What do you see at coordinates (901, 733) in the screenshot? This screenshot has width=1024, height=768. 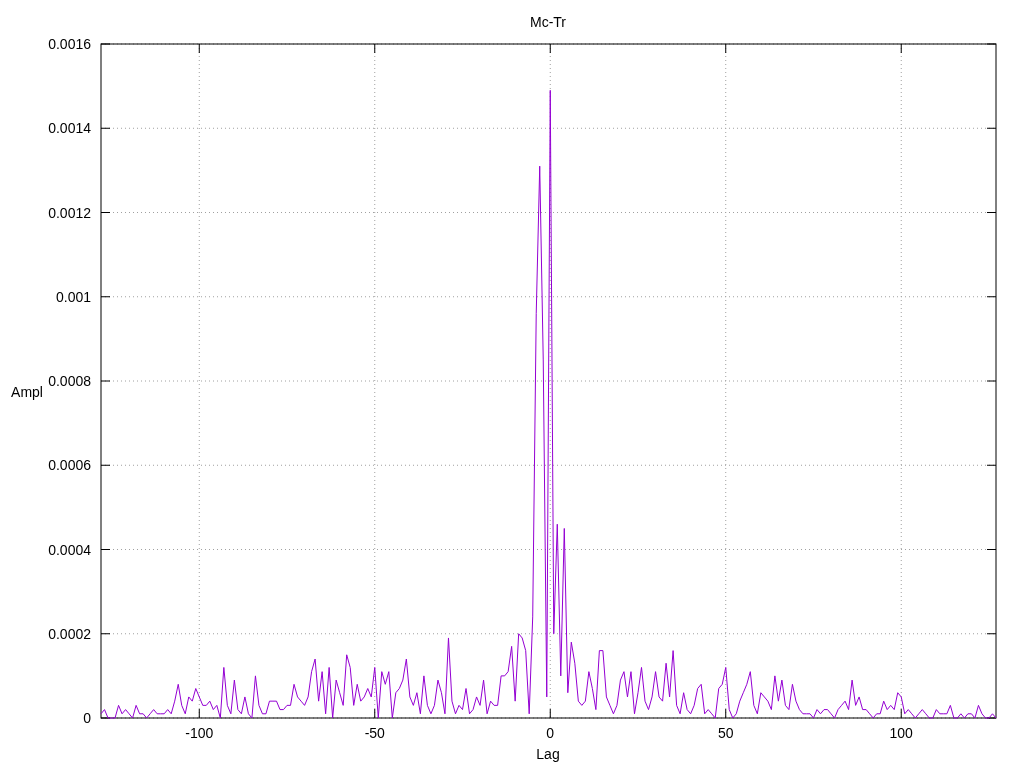 I see `x-tick-label: 100` at bounding box center [901, 733].